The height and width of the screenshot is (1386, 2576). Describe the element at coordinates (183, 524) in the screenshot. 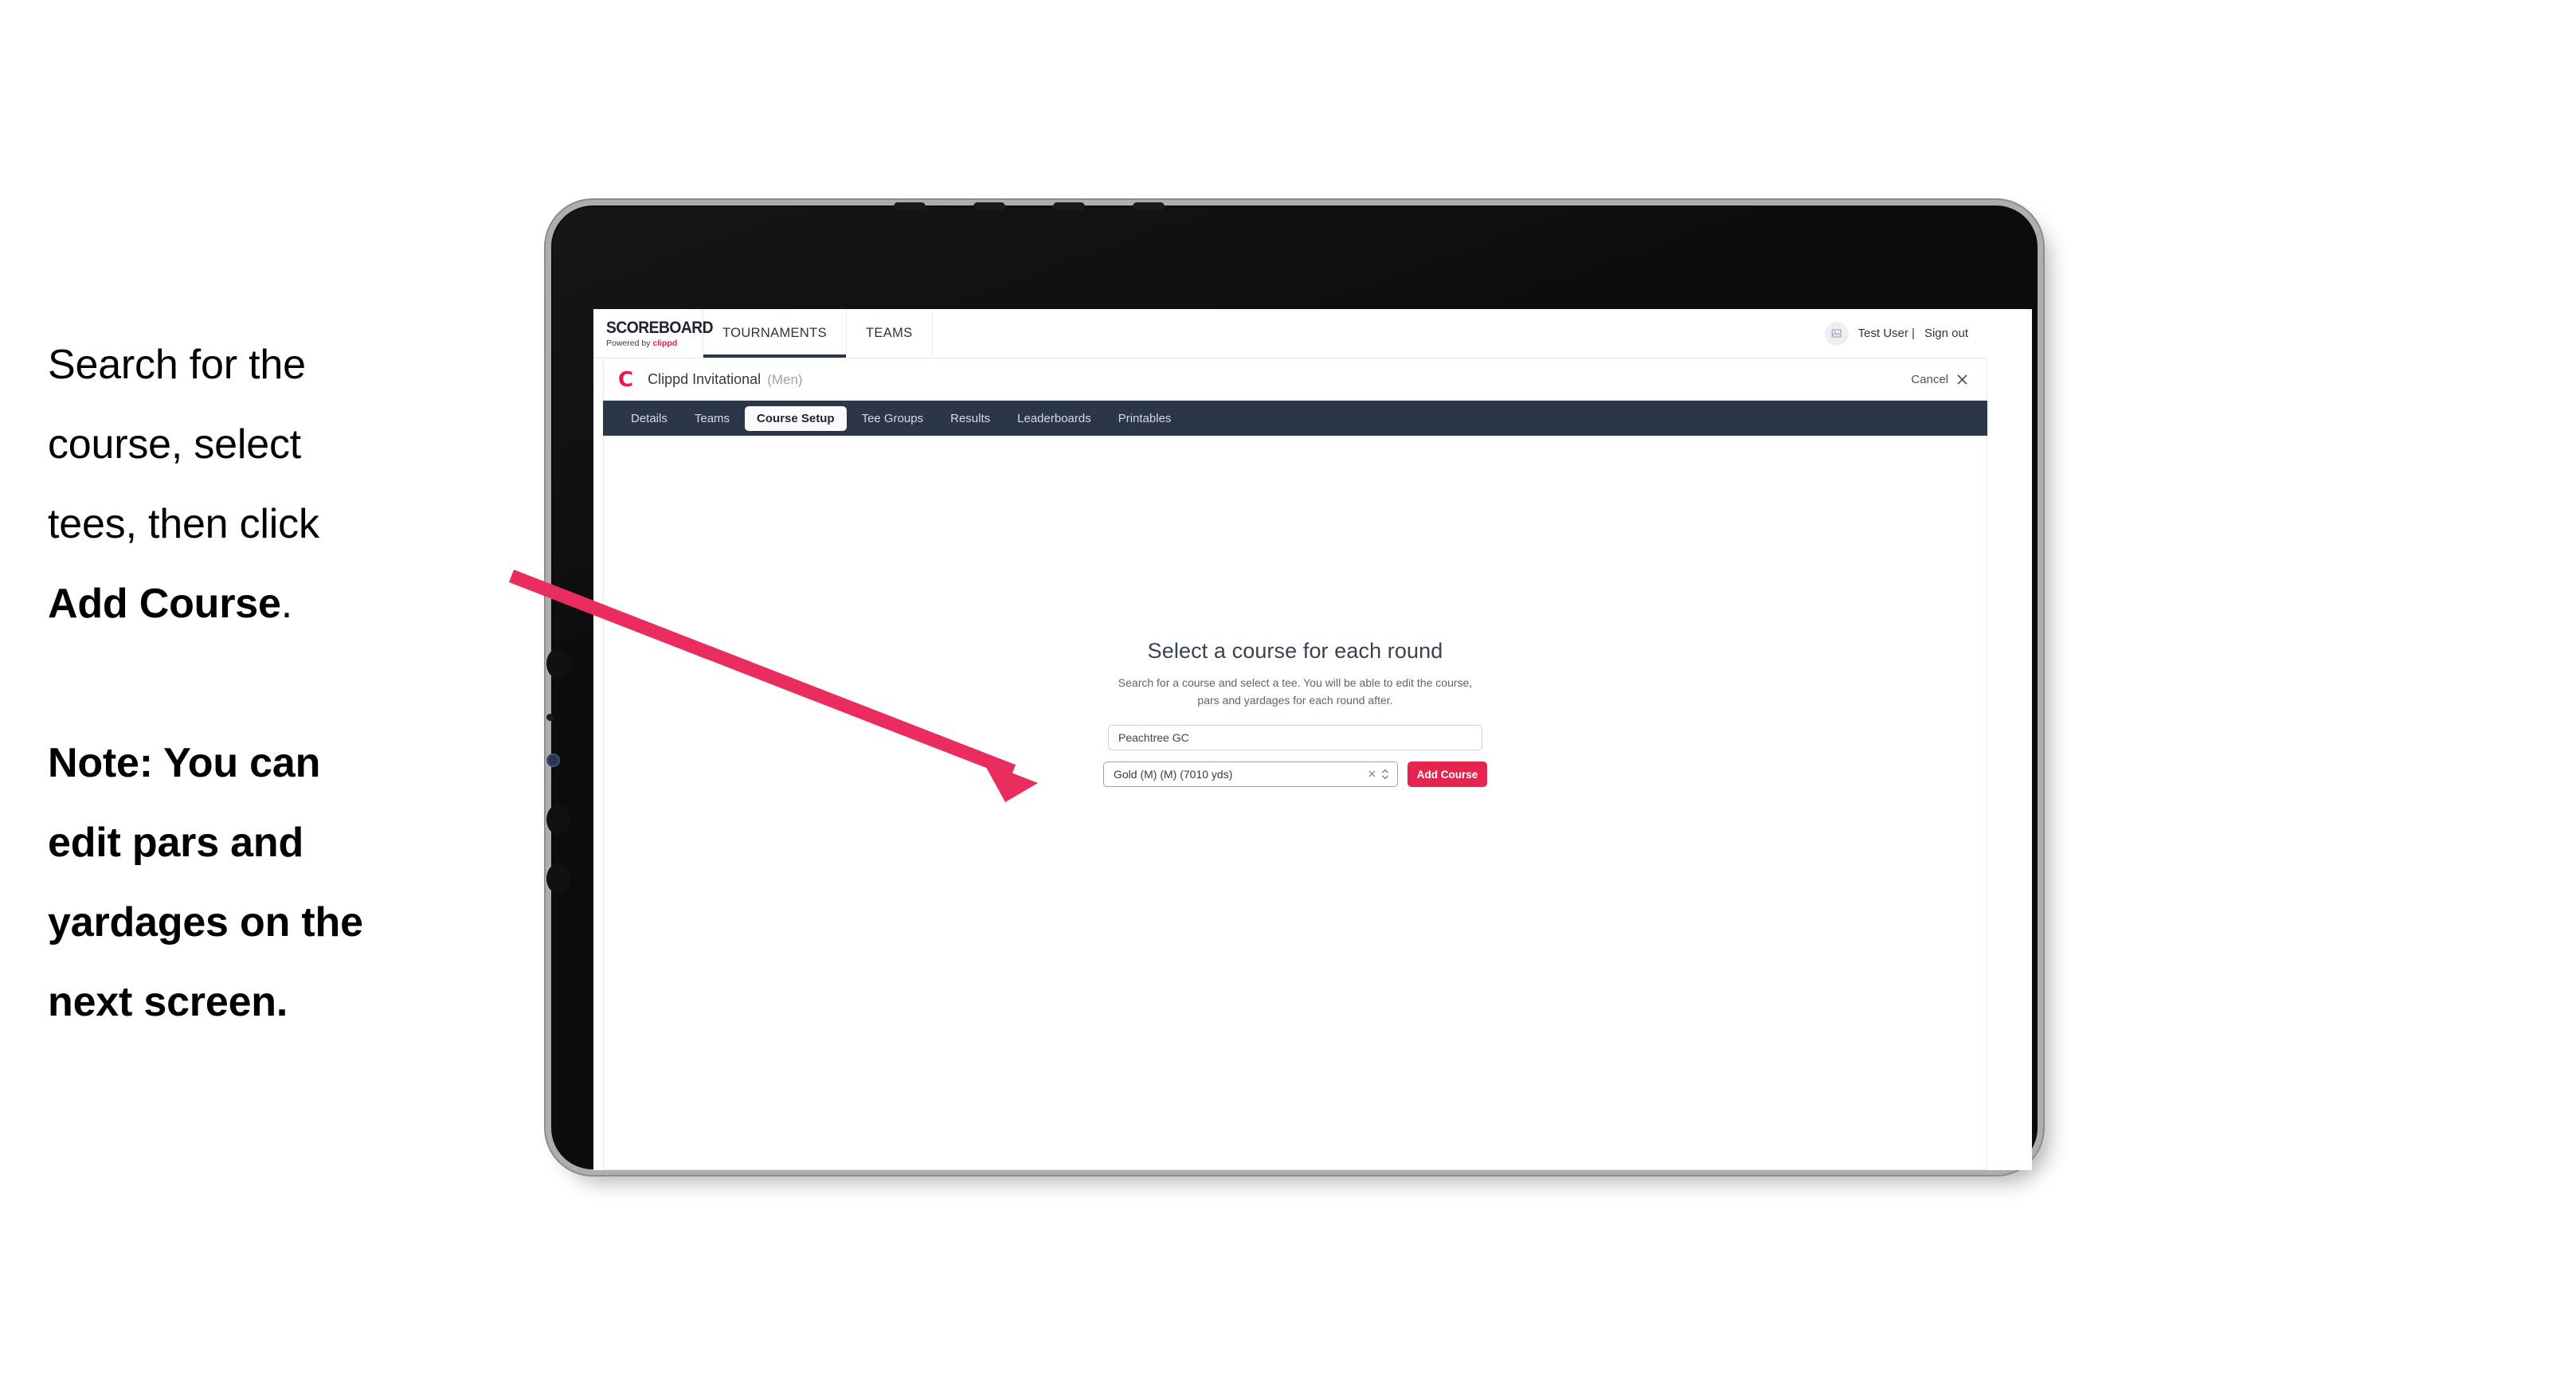

I see `annotation-line: tees, then click` at that location.